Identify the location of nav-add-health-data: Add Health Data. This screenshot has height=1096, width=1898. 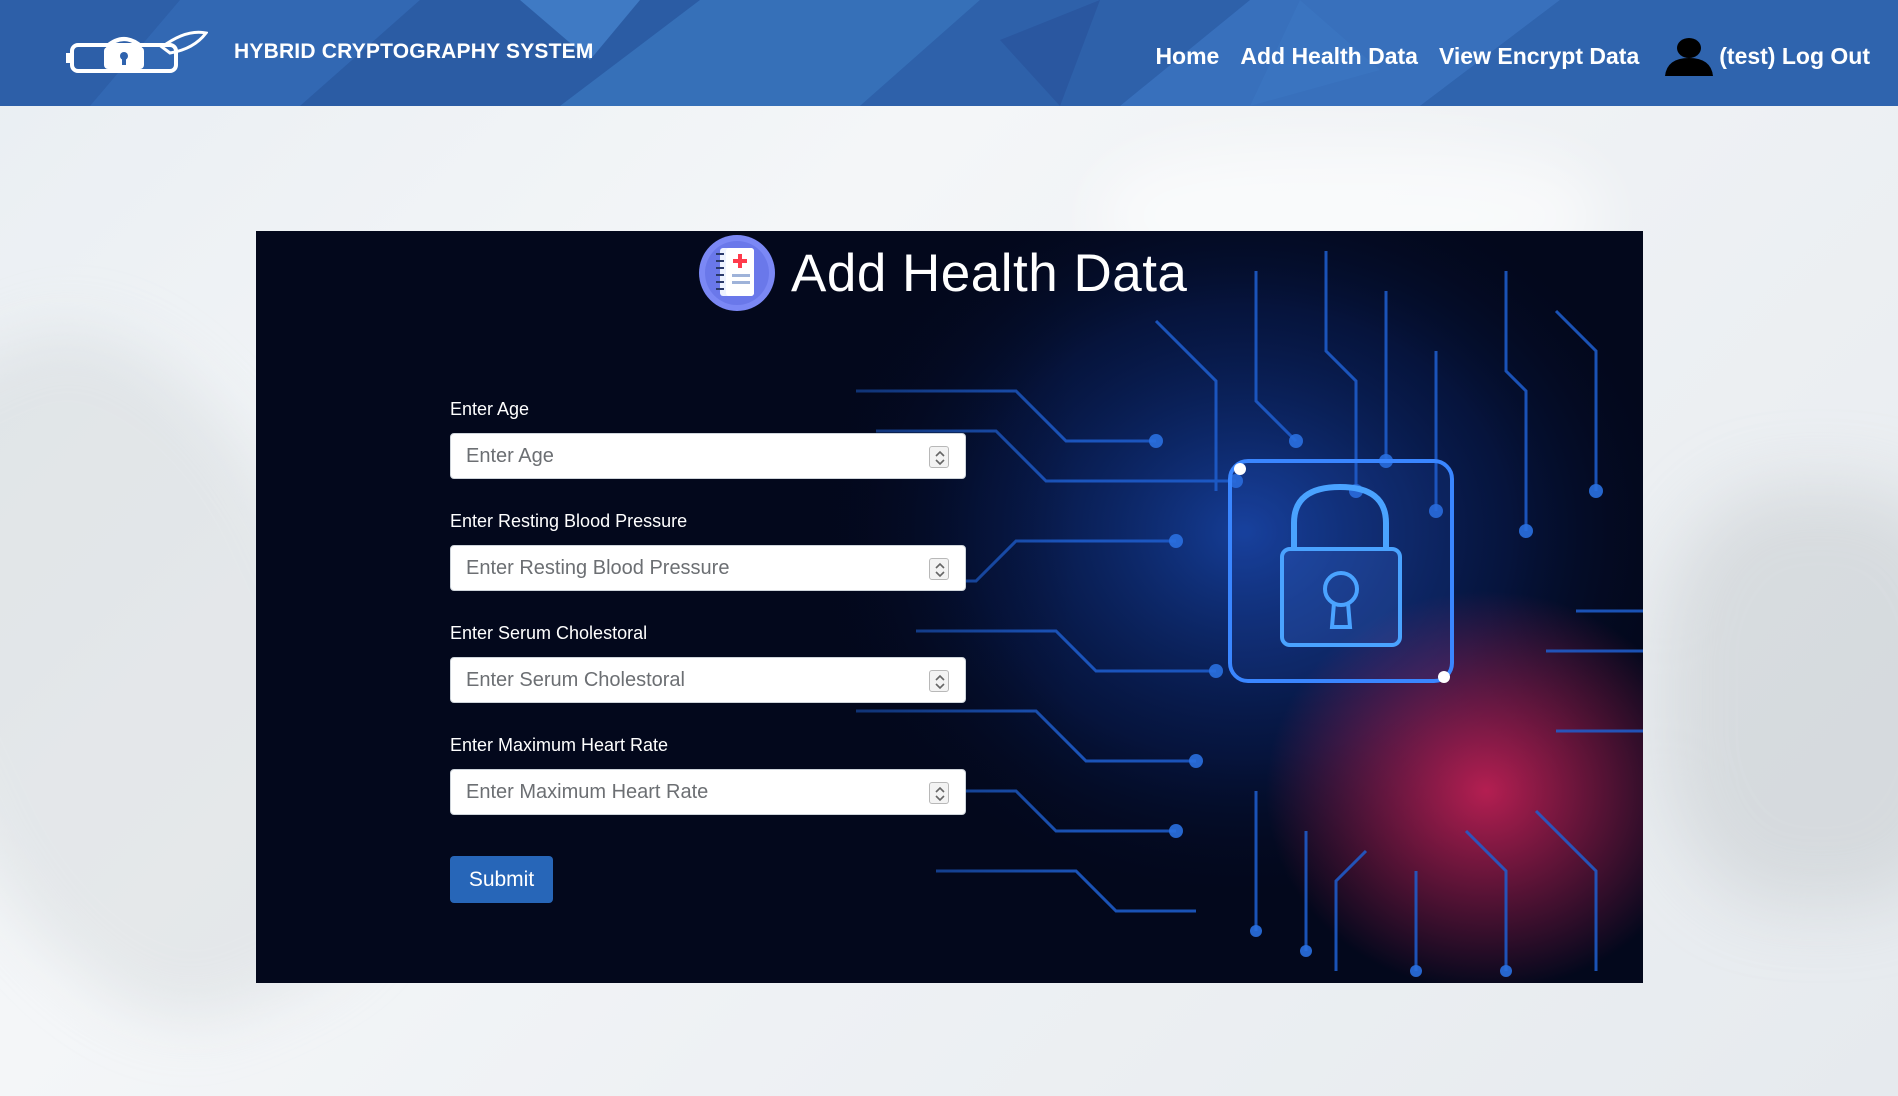
(1329, 56).